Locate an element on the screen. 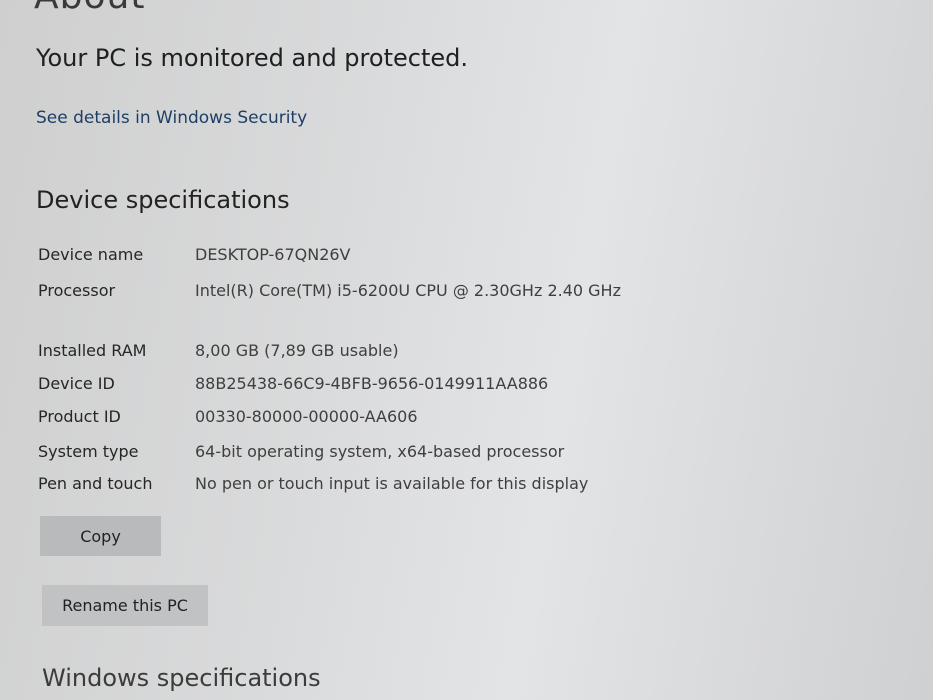 Image resolution: width=933 pixels, height=700 pixels. device-specifications-heading: Device specifications is located at coordinates (163, 200).